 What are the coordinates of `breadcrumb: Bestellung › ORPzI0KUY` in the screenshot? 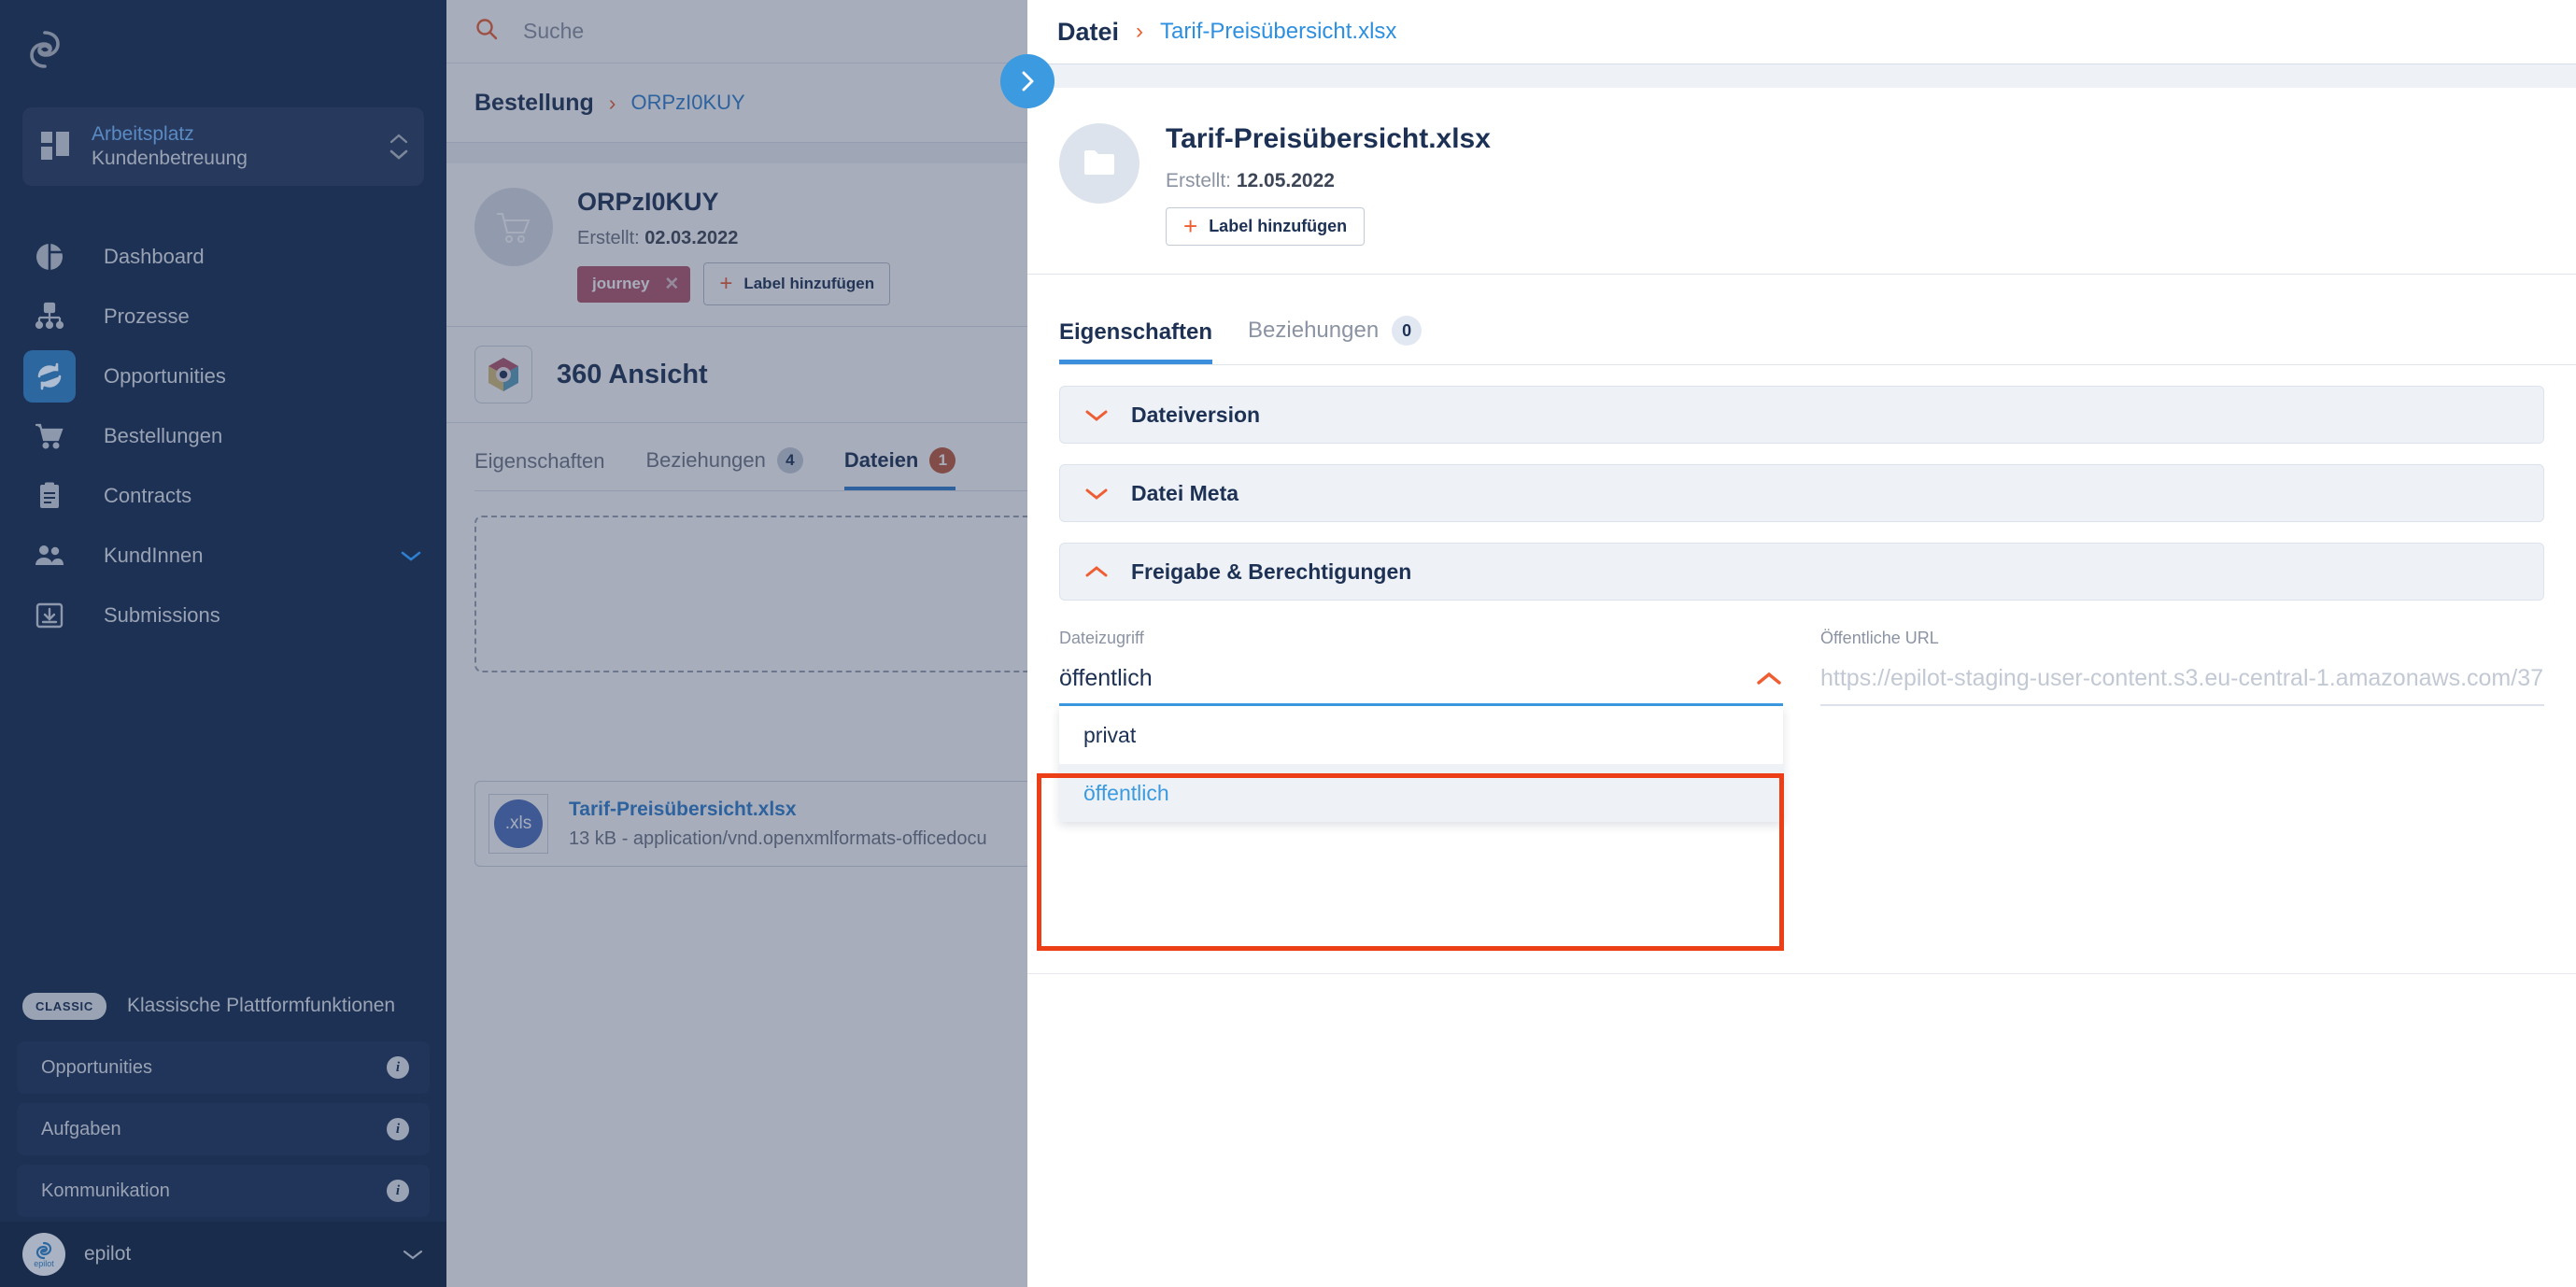 It's located at (736, 103).